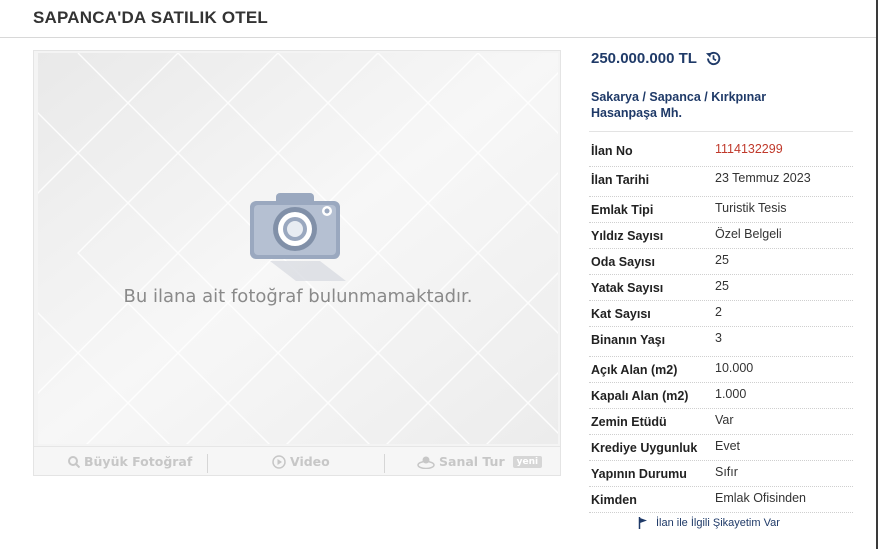 The width and height of the screenshot is (878, 549). I want to click on detail-row: Açık Alan (m2) 10.000, so click(721, 370).